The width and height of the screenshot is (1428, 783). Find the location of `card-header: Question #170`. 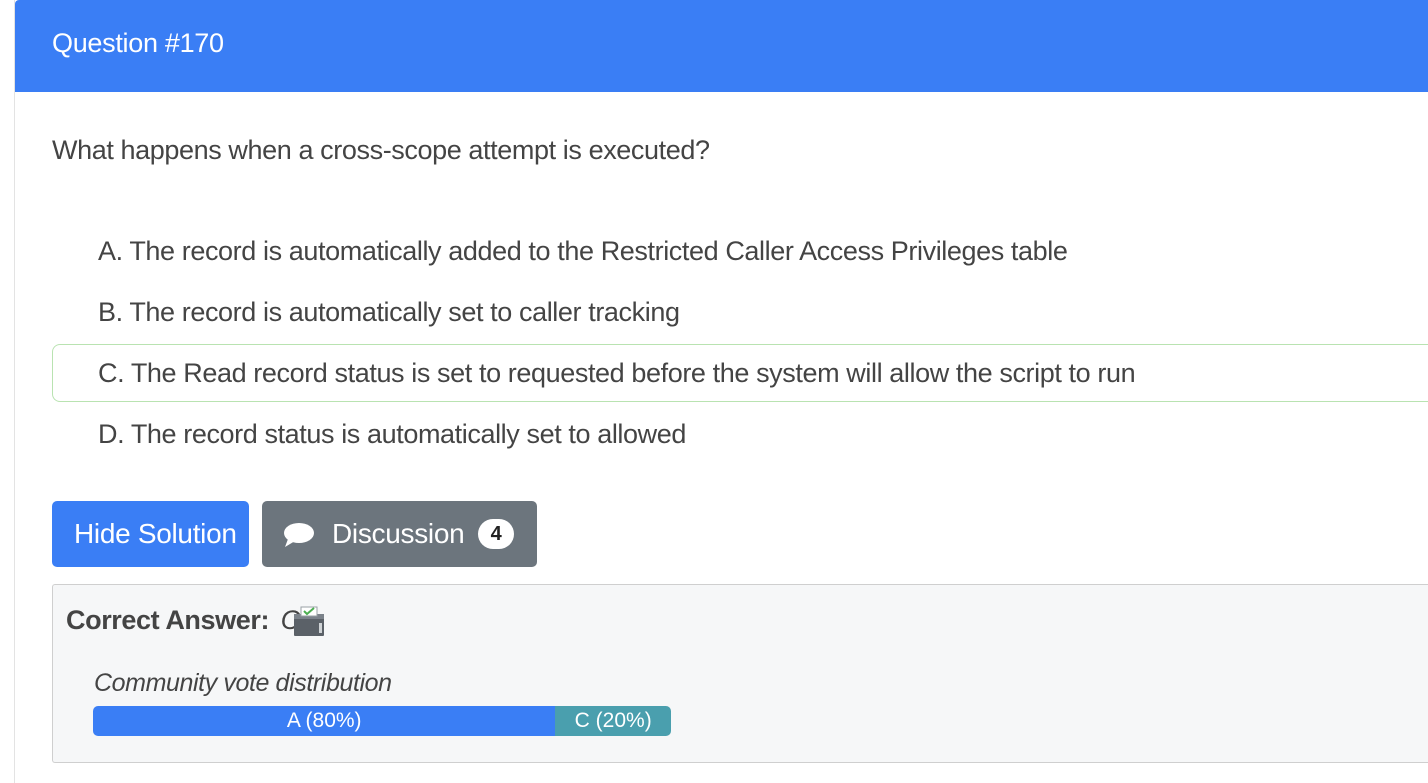

card-header: Question #170 is located at coordinates (721, 46).